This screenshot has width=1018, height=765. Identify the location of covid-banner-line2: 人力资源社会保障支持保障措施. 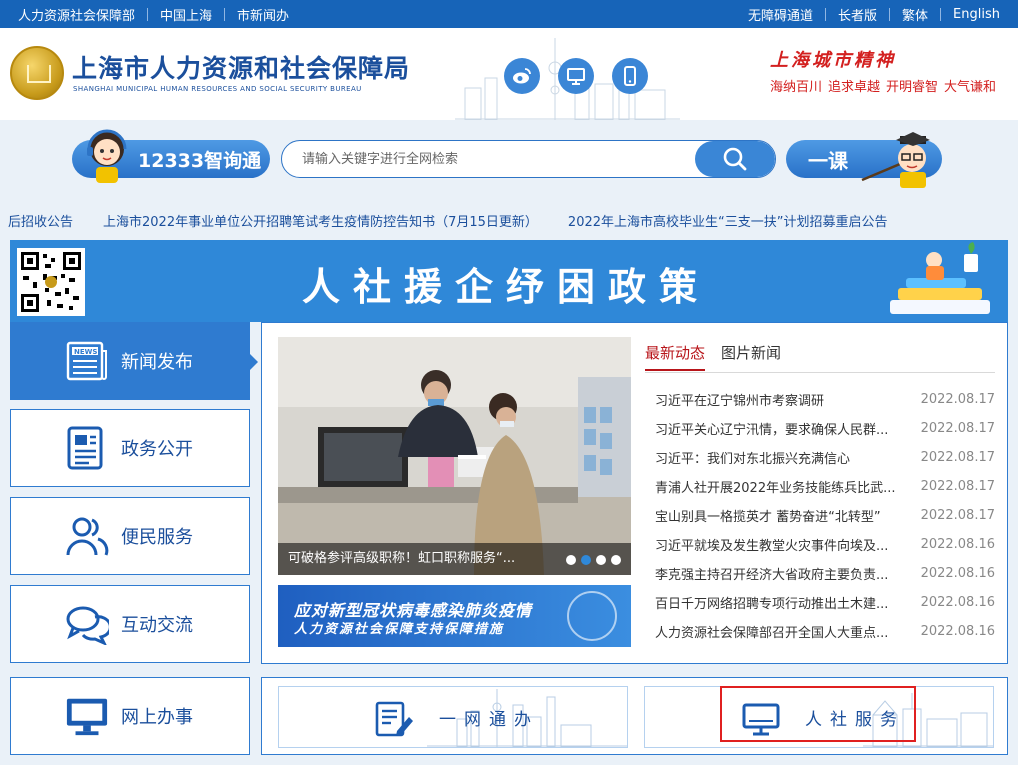
(399, 629).